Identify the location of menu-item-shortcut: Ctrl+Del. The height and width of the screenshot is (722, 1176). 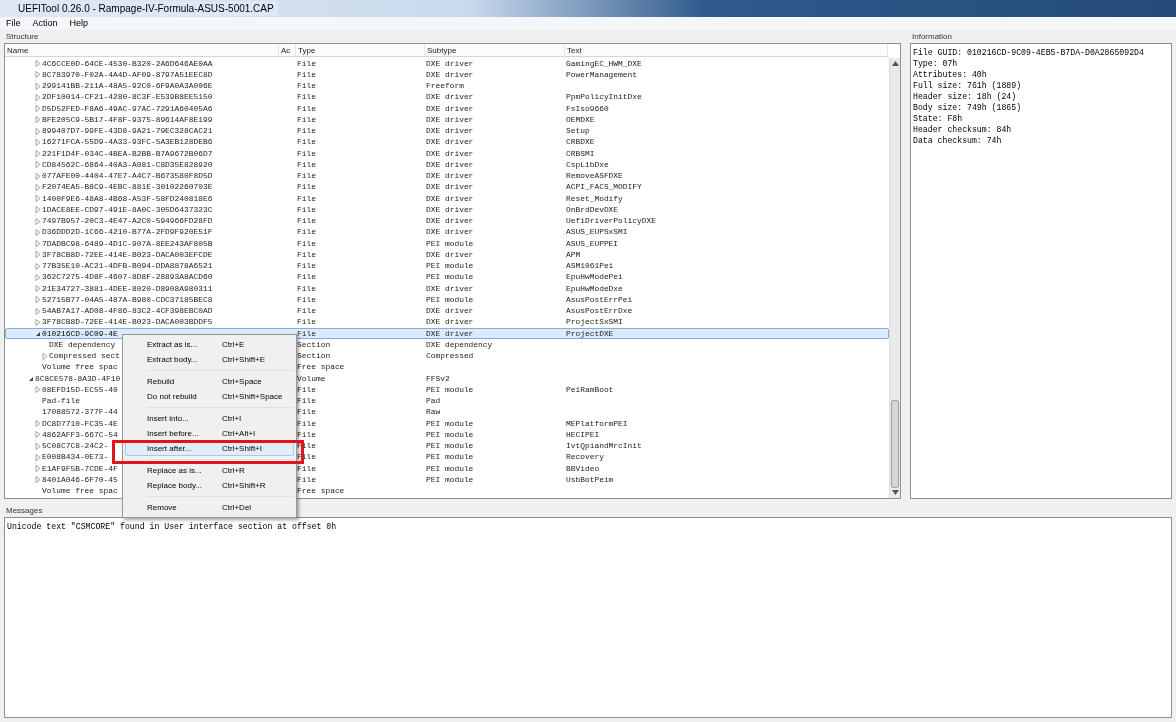
(237, 507).